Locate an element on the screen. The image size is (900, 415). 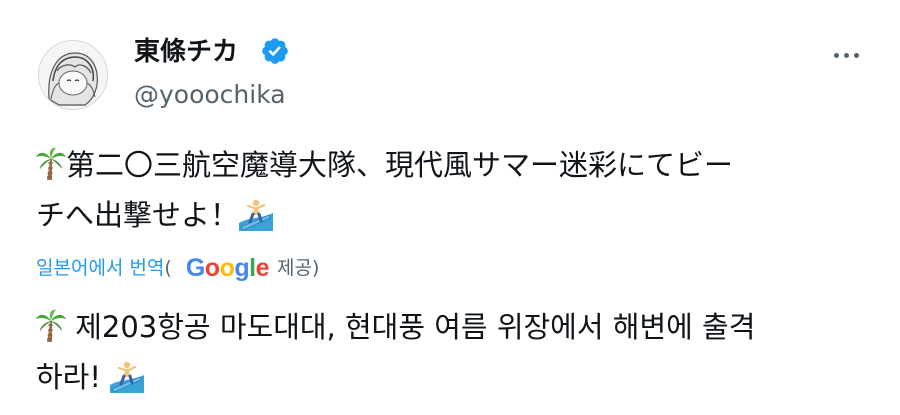
display-name: 東條チカ is located at coordinates (186, 52).